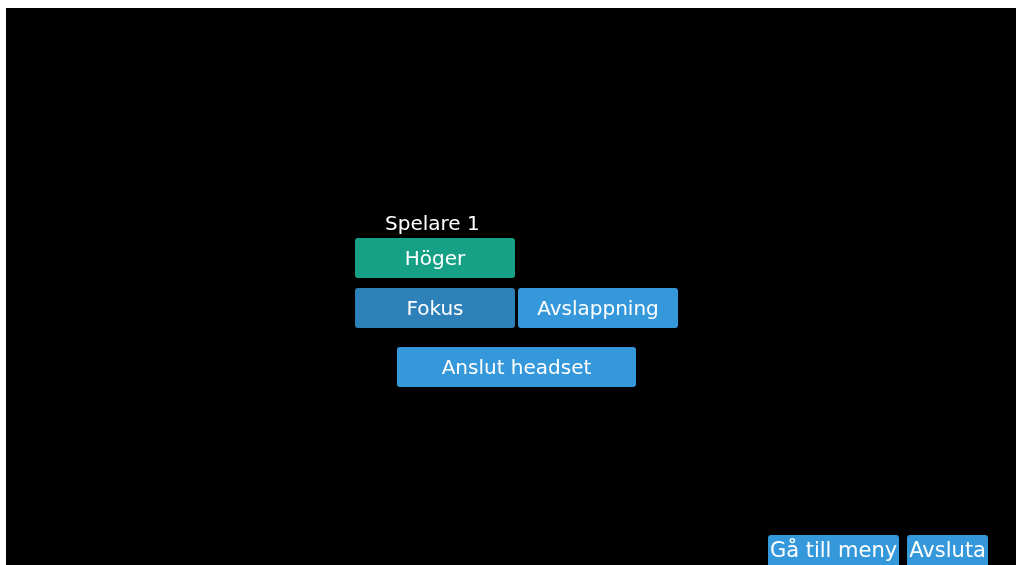 Image resolution: width=1016 pixels, height=565 pixels. Describe the element at coordinates (598, 308) in the screenshot. I see `mode-button: Avslappning` at that location.